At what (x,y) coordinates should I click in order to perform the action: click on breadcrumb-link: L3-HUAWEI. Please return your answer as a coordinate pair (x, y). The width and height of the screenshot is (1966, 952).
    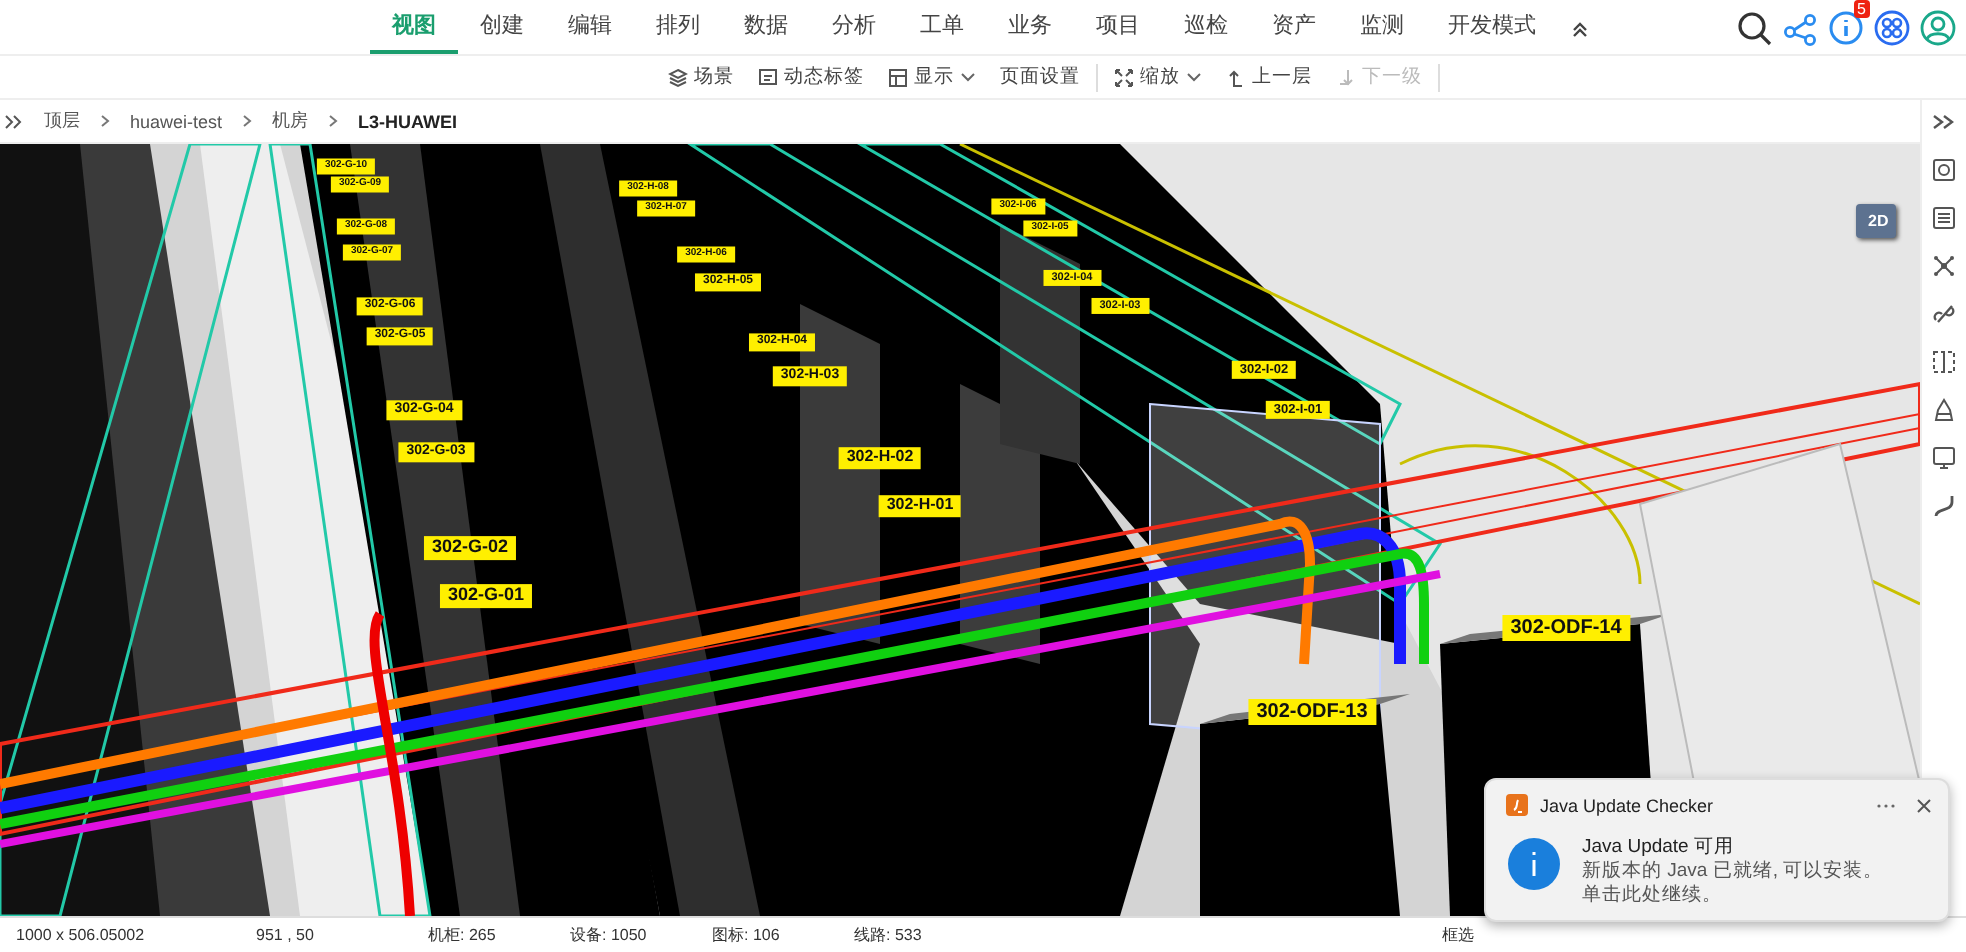
    Looking at the image, I should click on (408, 121).